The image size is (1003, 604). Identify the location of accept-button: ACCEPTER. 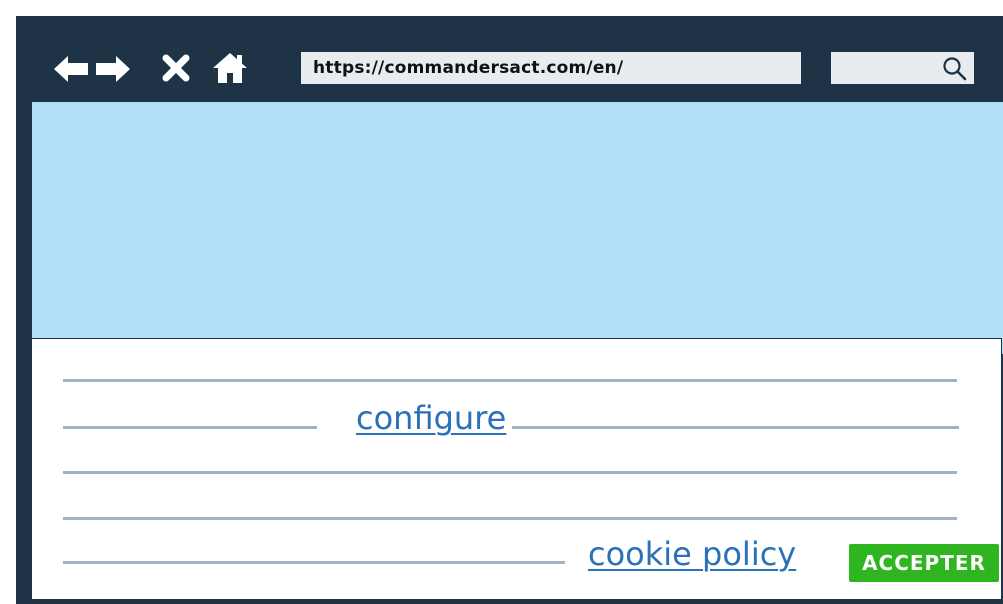
(924, 563).